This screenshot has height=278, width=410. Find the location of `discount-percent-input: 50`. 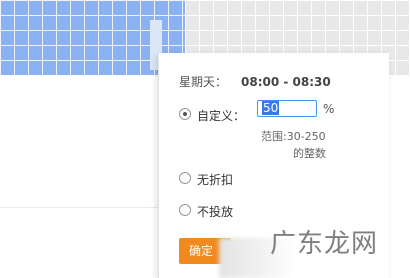

discount-percent-input: 50 is located at coordinates (287, 108).